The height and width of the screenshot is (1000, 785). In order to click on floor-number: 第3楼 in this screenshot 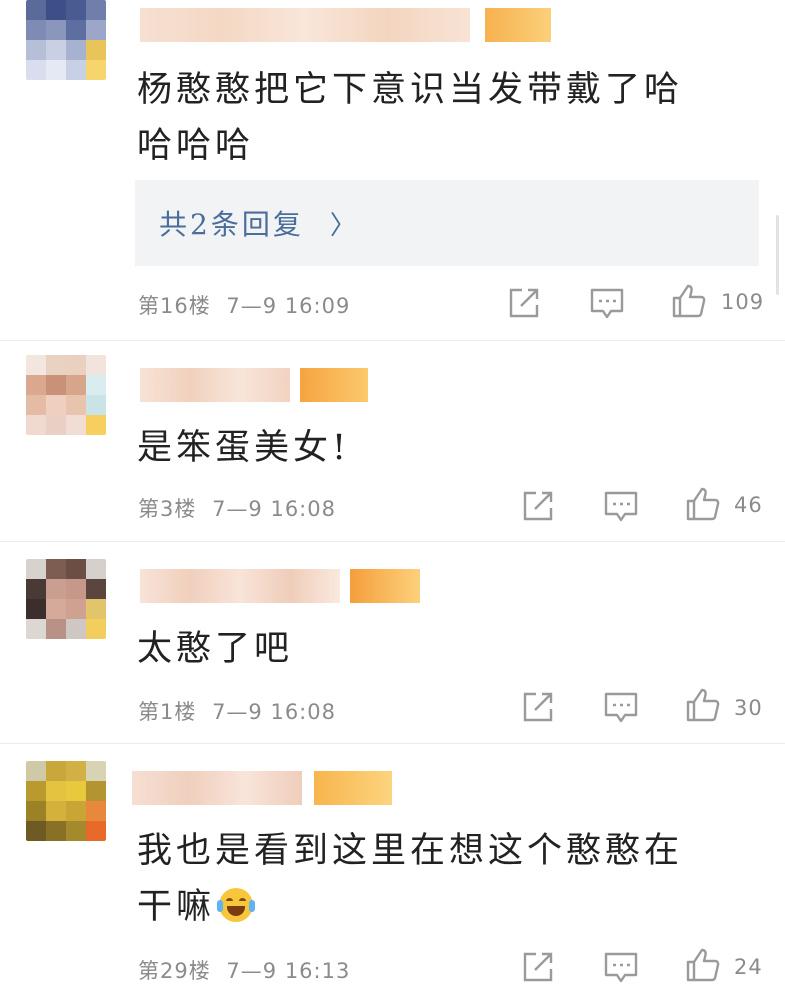, I will do `click(167, 509)`.